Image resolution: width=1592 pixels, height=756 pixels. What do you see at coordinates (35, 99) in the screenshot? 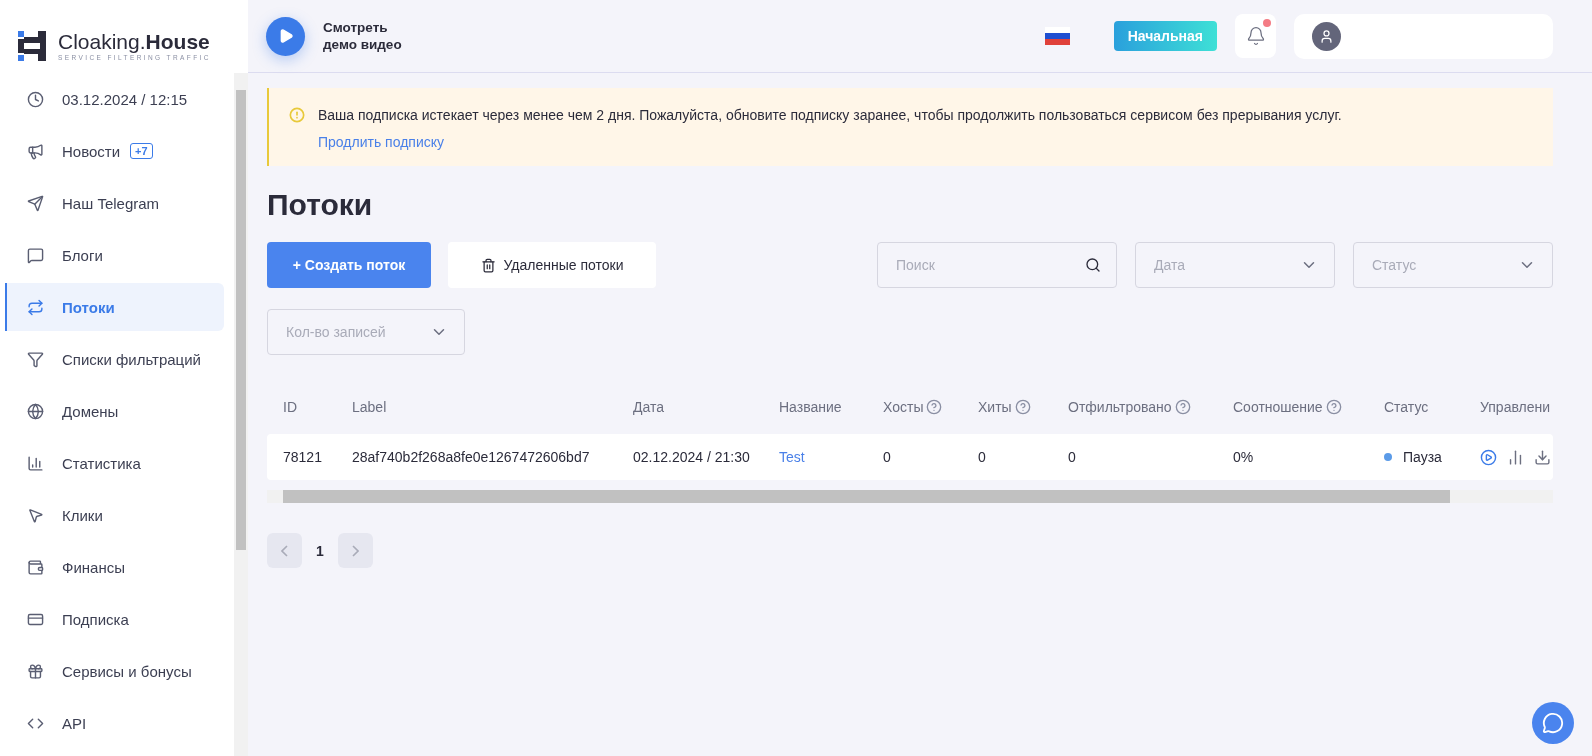
I see `clock-icon` at bounding box center [35, 99].